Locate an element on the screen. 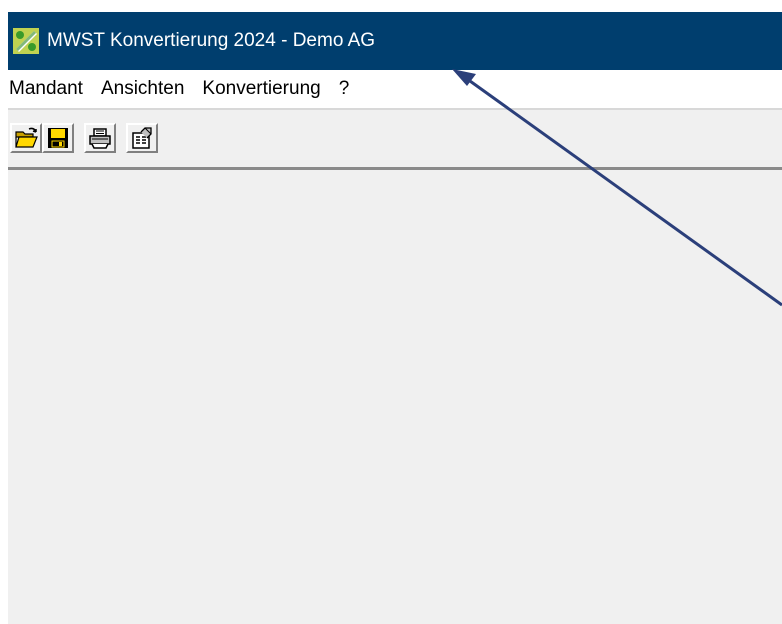  save-icon is located at coordinates (58, 138).